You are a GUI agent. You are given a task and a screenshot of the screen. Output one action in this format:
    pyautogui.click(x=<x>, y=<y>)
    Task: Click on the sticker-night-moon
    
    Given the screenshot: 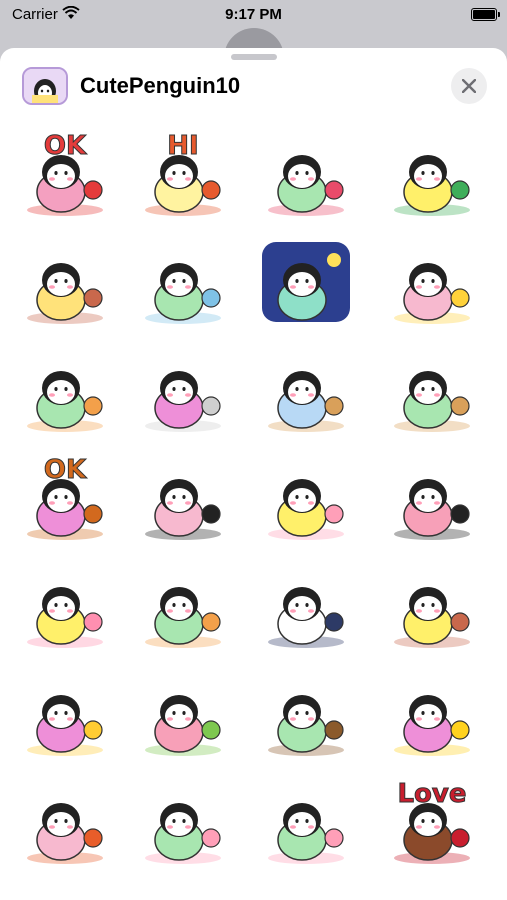 What is the action you would take?
    pyautogui.click(x=306, y=284)
    